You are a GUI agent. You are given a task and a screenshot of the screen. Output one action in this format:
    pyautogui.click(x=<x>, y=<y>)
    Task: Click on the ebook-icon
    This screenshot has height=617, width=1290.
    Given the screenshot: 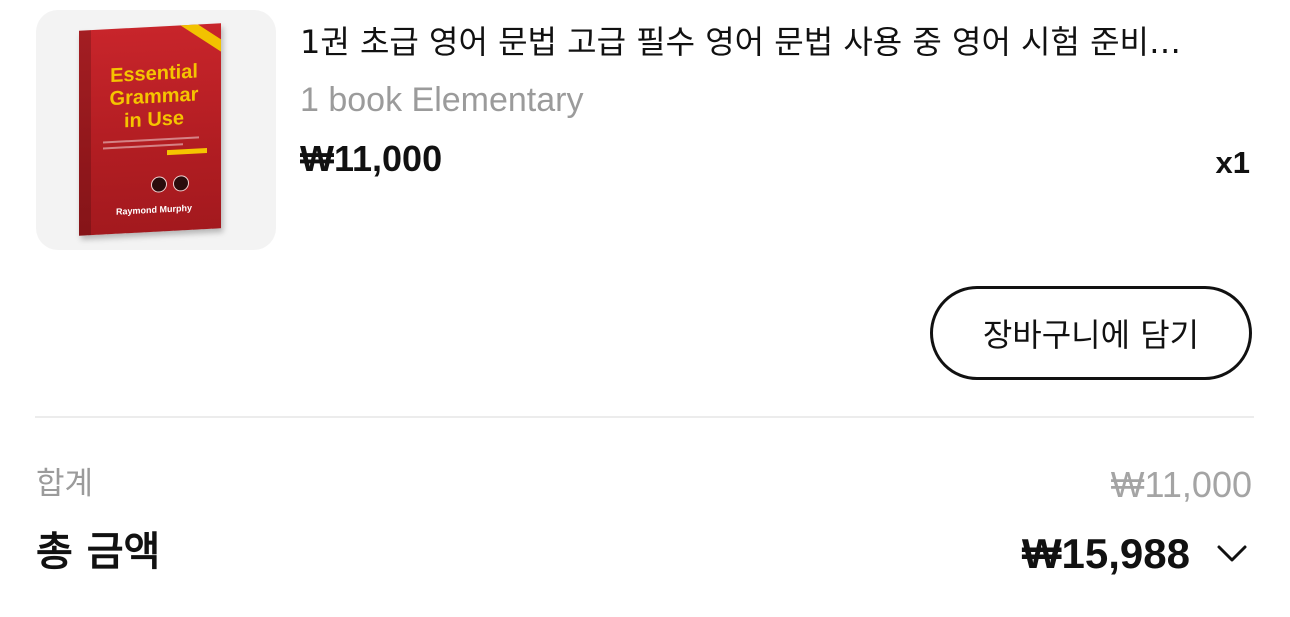 What is the action you would take?
    pyautogui.click(x=159, y=184)
    